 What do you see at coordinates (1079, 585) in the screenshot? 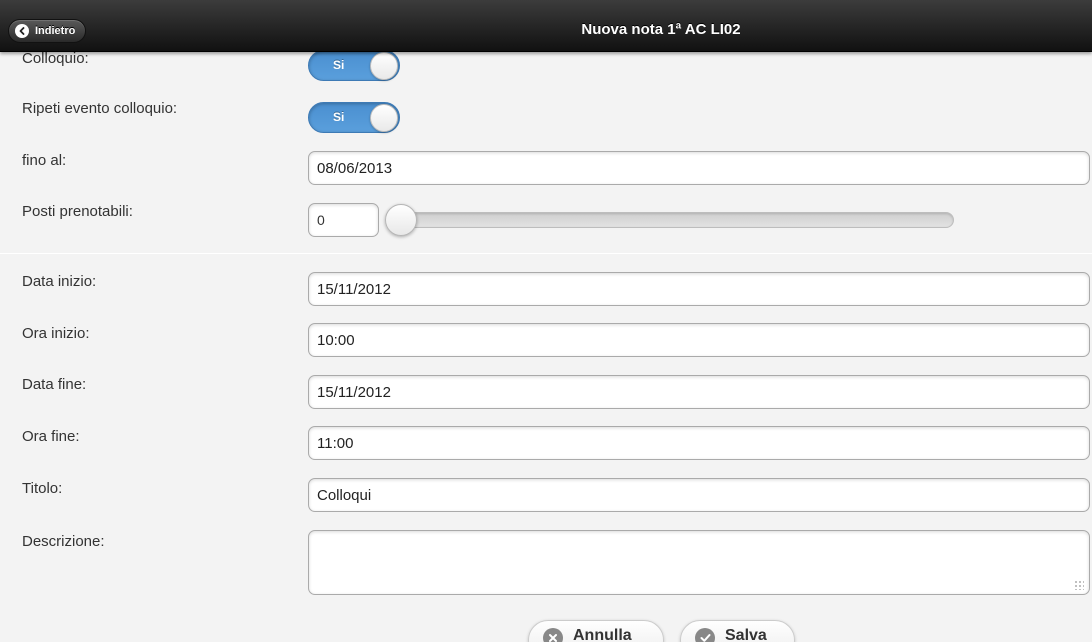
I see `resize-grip-icon` at bounding box center [1079, 585].